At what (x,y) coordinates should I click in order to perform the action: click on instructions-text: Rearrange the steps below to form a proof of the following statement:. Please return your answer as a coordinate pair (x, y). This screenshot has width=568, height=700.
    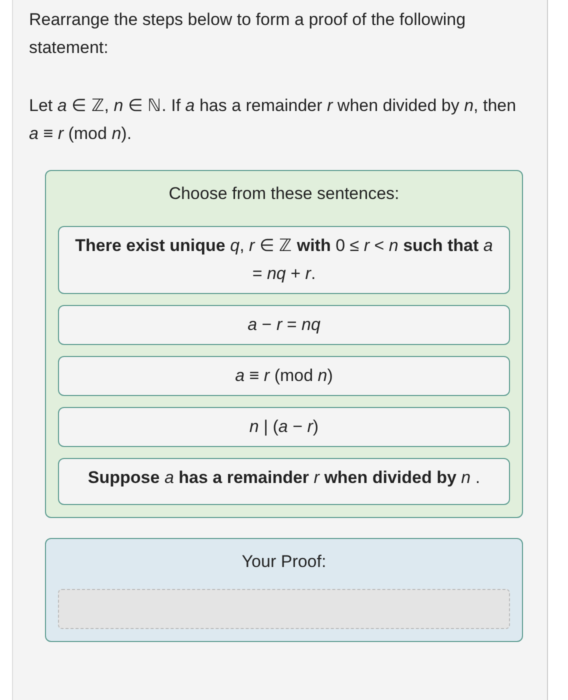
    Looking at the image, I should click on (248, 34).